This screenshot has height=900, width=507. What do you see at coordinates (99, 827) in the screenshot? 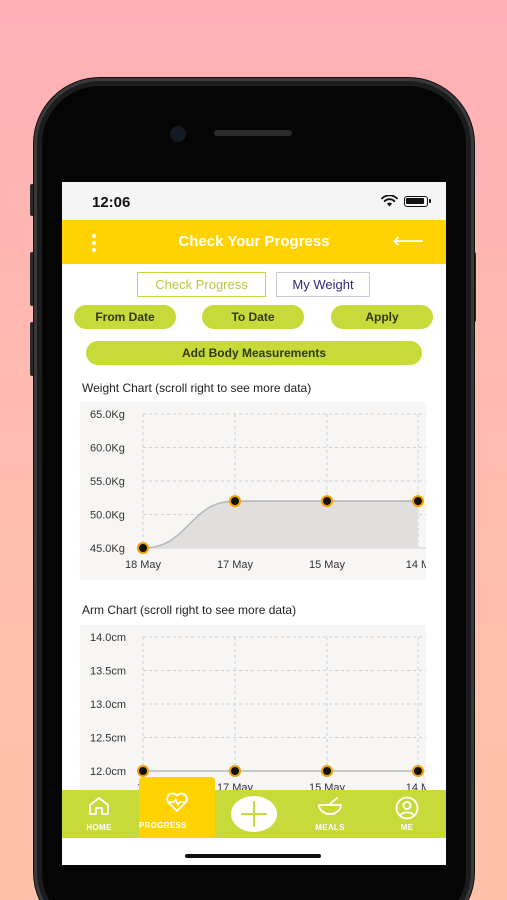
I see `tab-home-label: HOME` at bounding box center [99, 827].